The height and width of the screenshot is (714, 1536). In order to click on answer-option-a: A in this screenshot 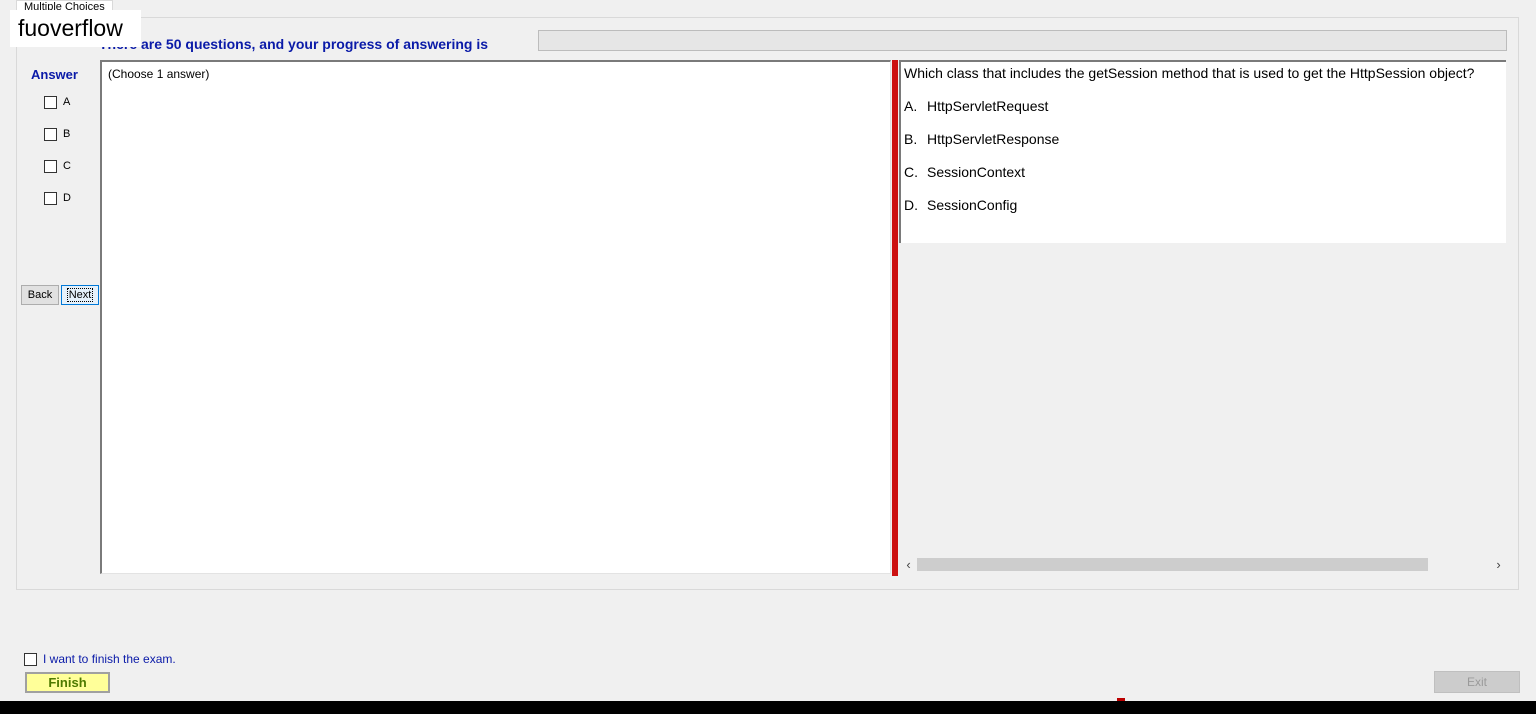, I will do `click(57, 102)`.